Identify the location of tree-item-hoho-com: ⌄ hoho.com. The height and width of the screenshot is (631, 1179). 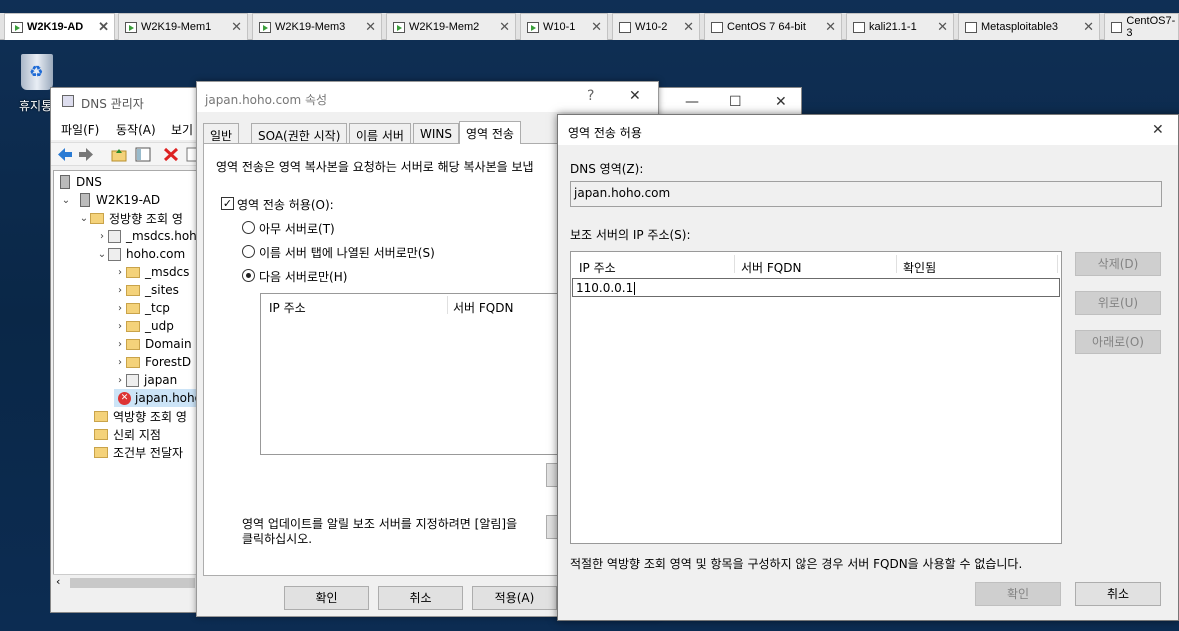
(140, 254).